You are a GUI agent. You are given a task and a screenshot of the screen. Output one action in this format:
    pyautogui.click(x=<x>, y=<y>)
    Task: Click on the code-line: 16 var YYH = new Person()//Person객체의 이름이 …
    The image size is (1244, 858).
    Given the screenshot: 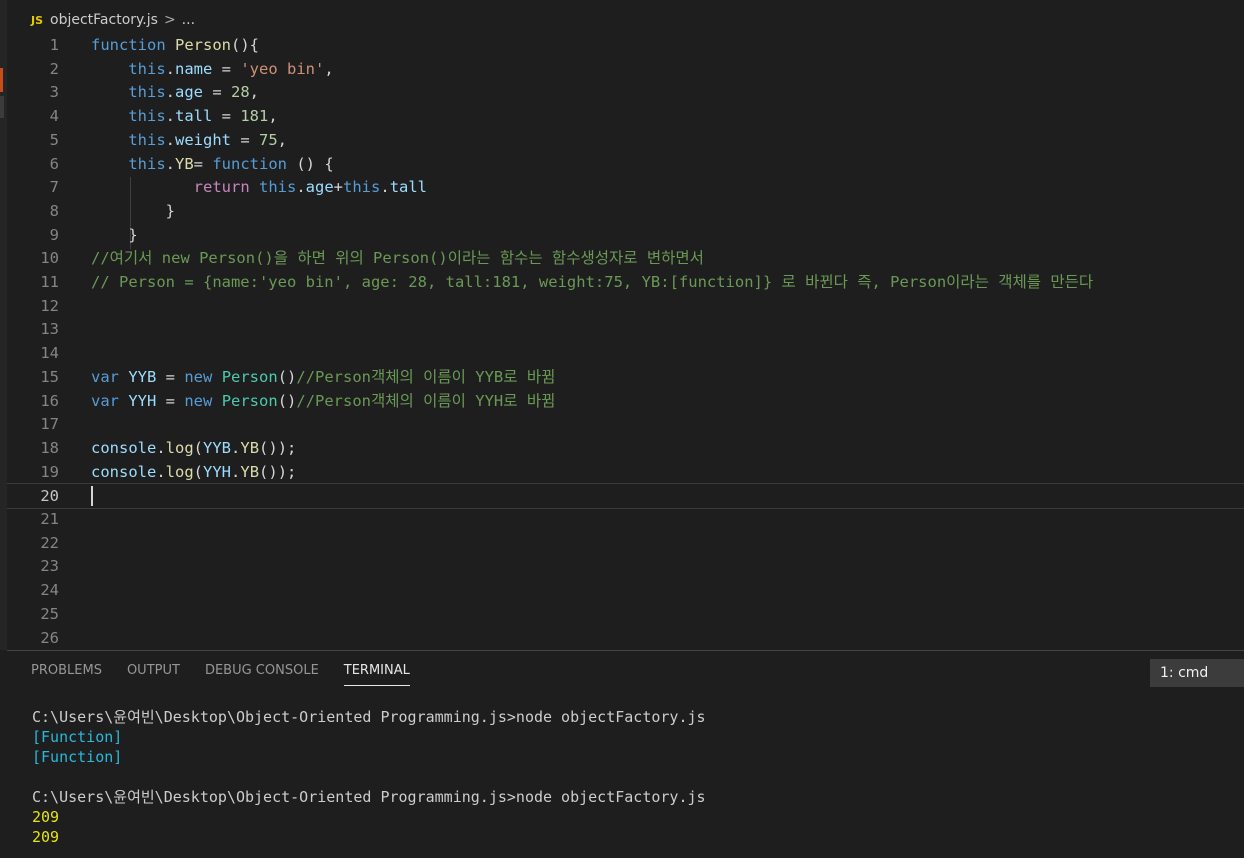 What is the action you would take?
    pyautogui.click(x=625, y=401)
    